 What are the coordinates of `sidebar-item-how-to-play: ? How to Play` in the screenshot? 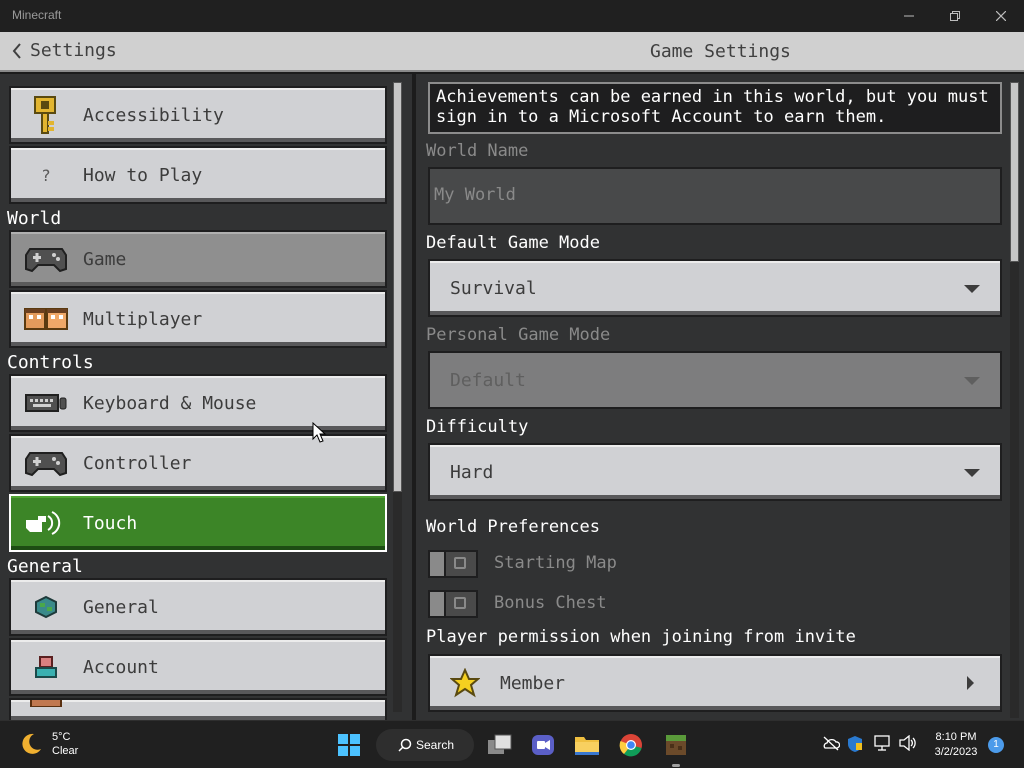 It's located at (198, 175).